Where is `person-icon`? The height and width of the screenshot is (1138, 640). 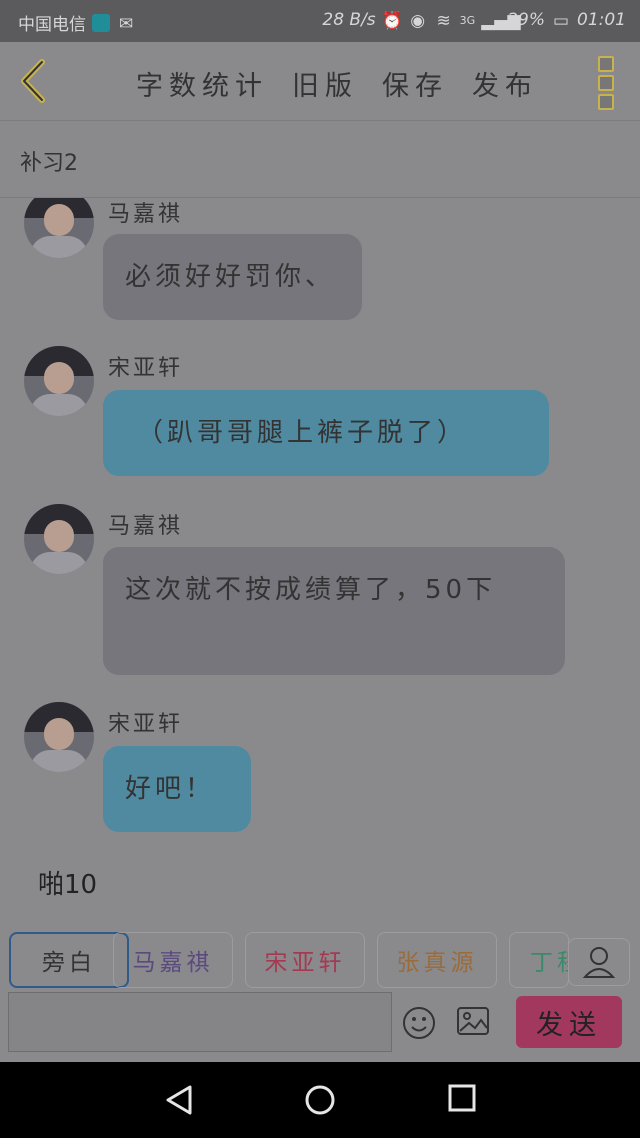 person-icon is located at coordinates (599, 962).